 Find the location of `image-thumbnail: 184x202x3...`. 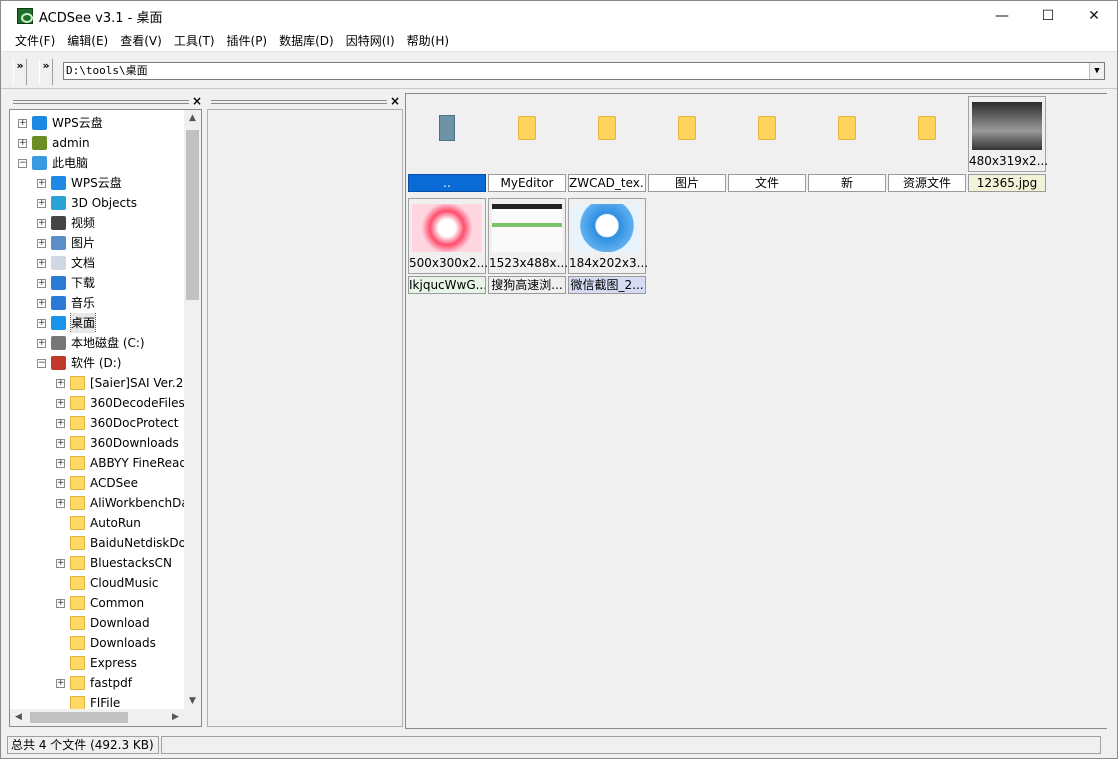

image-thumbnail: 184x202x3... is located at coordinates (607, 236).